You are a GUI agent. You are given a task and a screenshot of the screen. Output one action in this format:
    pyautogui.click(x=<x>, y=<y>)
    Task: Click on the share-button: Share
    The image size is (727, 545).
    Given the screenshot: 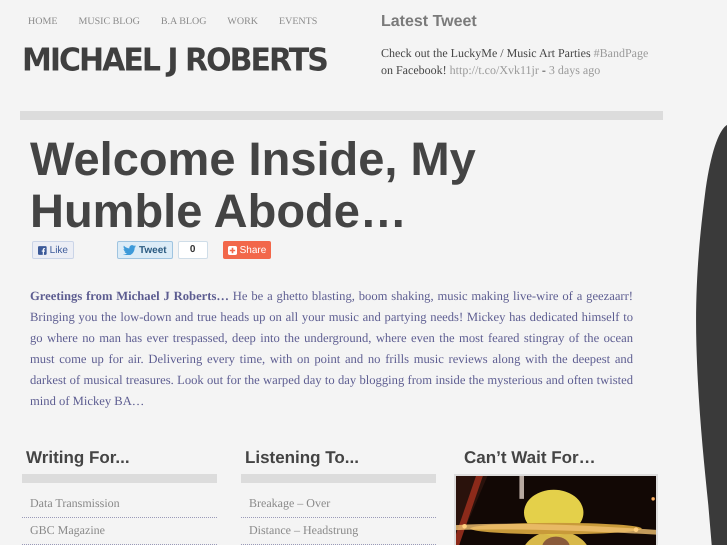 What is the action you would take?
    pyautogui.click(x=247, y=250)
    